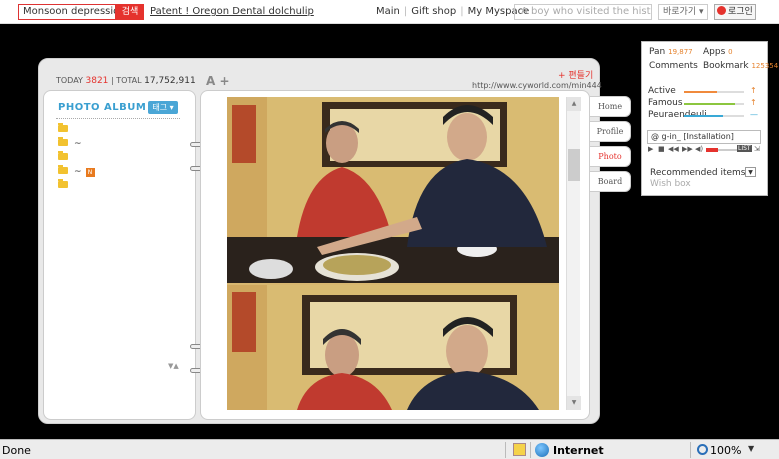 The image size is (779, 459). What do you see at coordinates (90, 172) in the screenshot?
I see `new-badge-icon: N` at bounding box center [90, 172].